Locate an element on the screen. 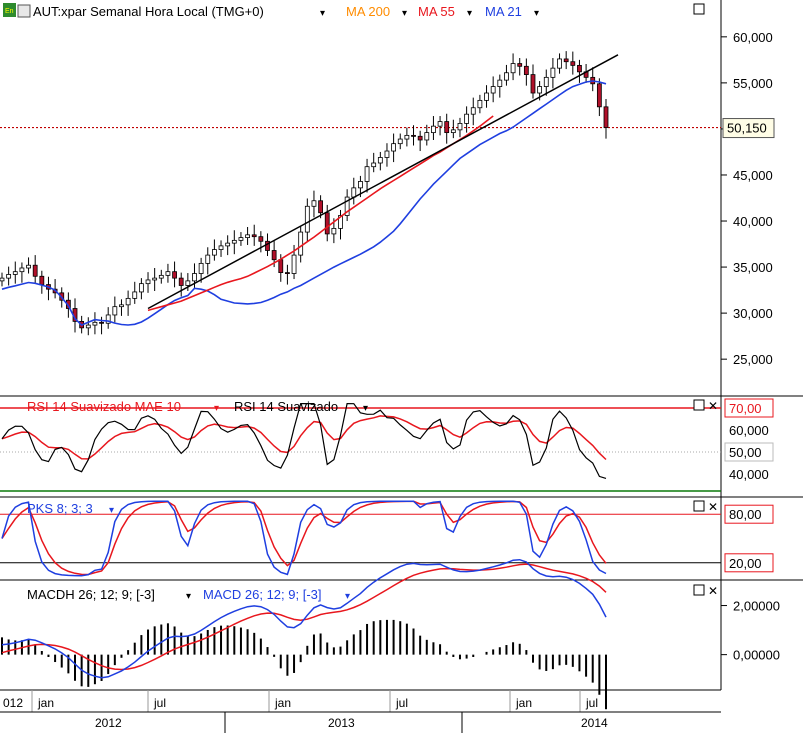 This screenshot has height=733, width=803. price-tick-label: 60,000 is located at coordinates (753, 37).